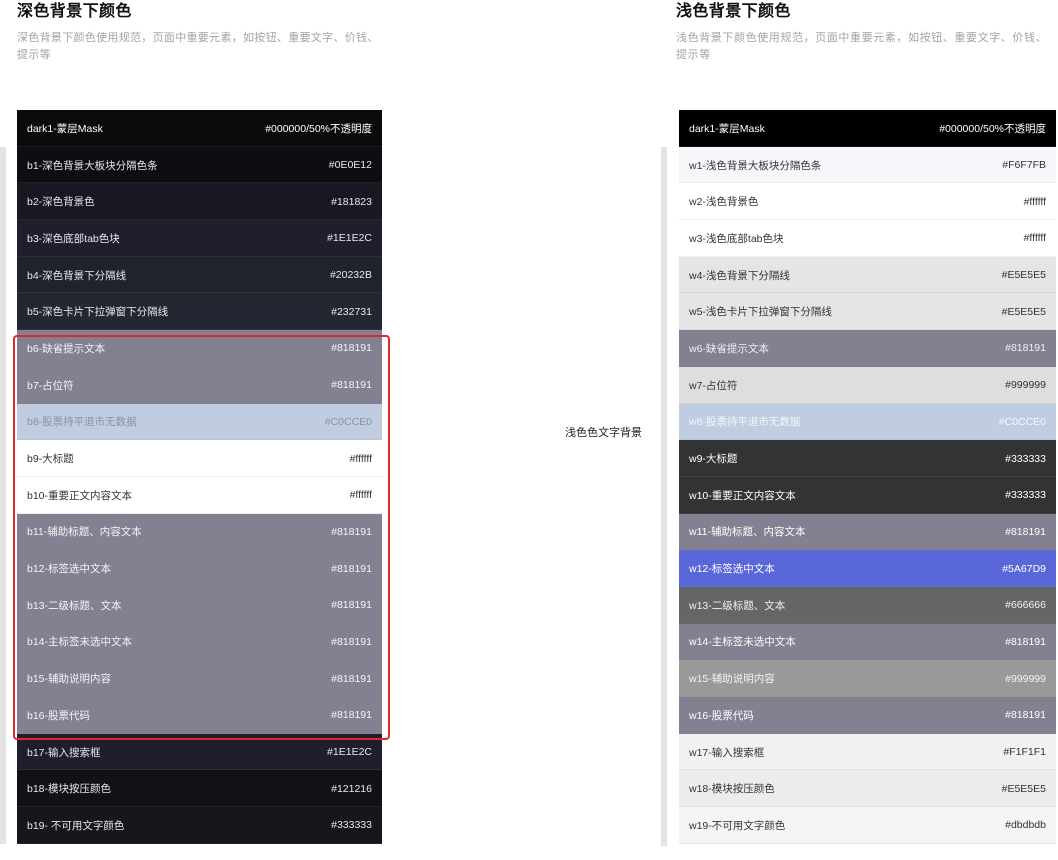 This screenshot has height=860, width=1058. I want to click on color-row: w7-占位符 #999999, so click(867, 385).